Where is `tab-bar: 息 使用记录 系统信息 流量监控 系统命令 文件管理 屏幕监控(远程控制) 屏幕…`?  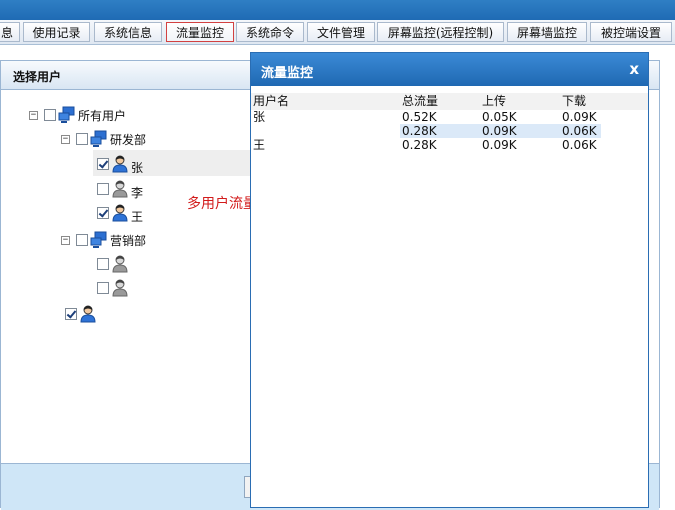 tab-bar: 息 使用记录 系统信息 流量监控 系统命令 文件管理 屏幕监控(远程控制) 屏幕… is located at coordinates (337, 32).